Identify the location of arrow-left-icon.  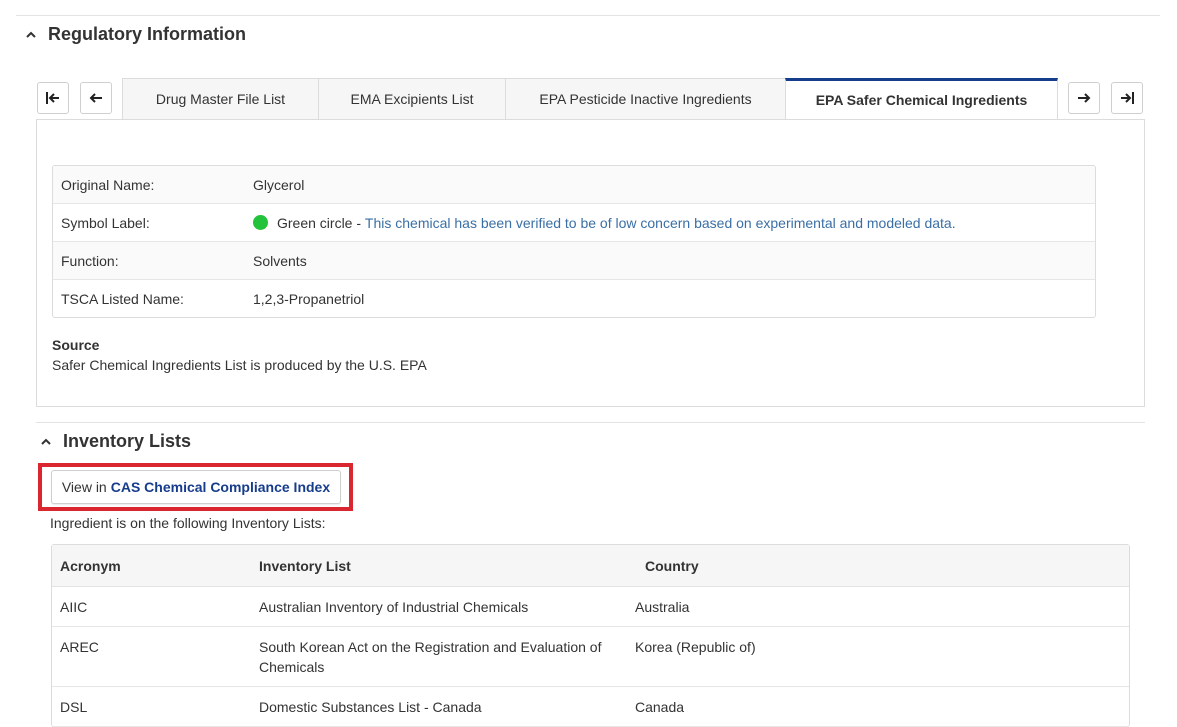
(95, 98).